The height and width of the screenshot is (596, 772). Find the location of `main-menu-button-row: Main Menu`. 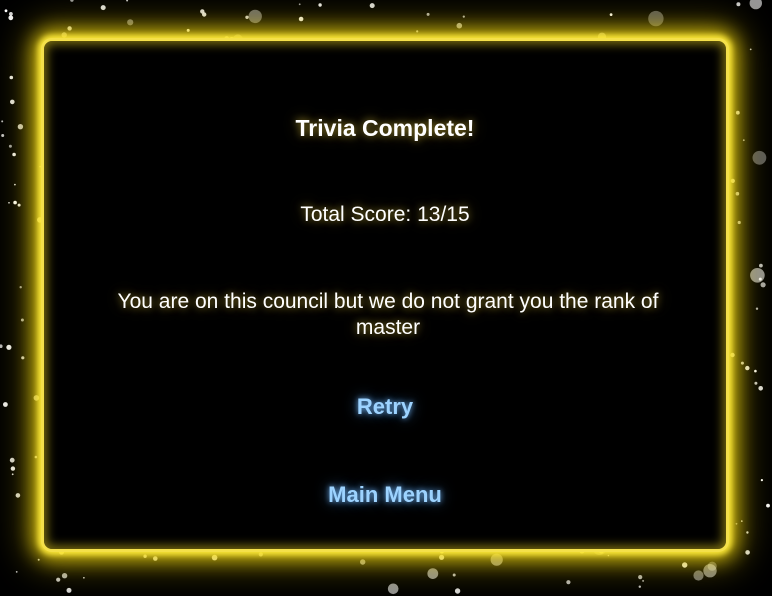

main-menu-button-row: Main Menu is located at coordinates (385, 495).